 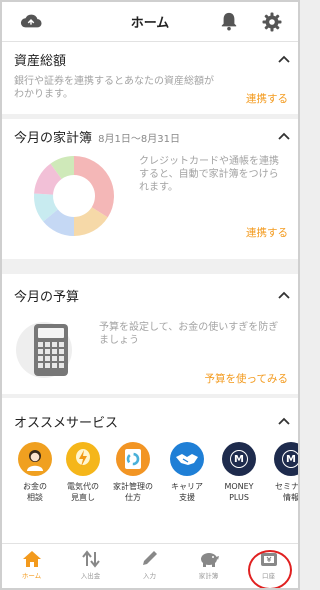 I want to click on service-seminar: M セミナー 情報, so click(x=282, y=472).